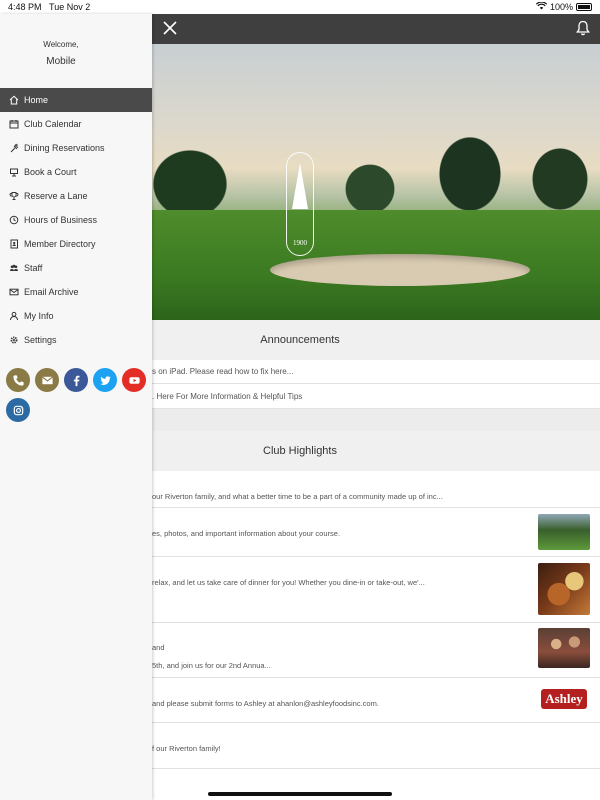 The width and height of the screenshot is (600, 800). Describe the element at coordinates (186, 748) in the screenshot. I see `highlight-text: f our Riverton family!` at that location.